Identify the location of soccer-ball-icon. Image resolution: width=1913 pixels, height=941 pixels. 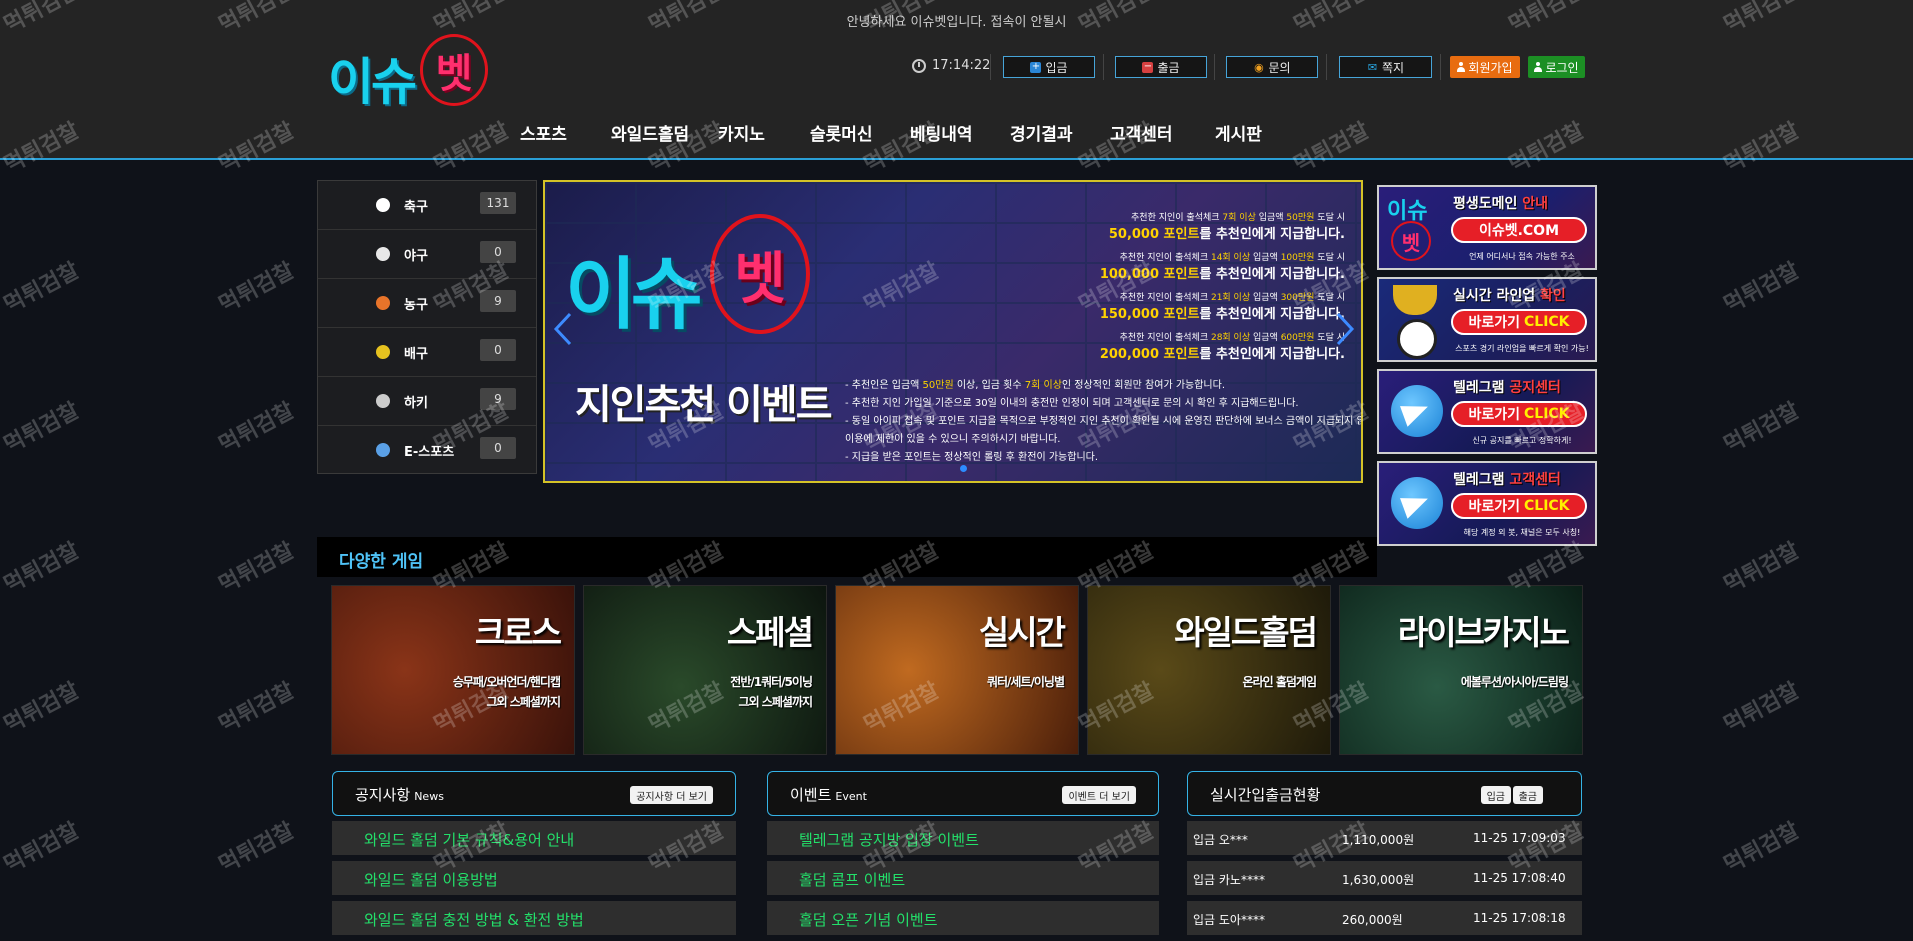
(383, 205).